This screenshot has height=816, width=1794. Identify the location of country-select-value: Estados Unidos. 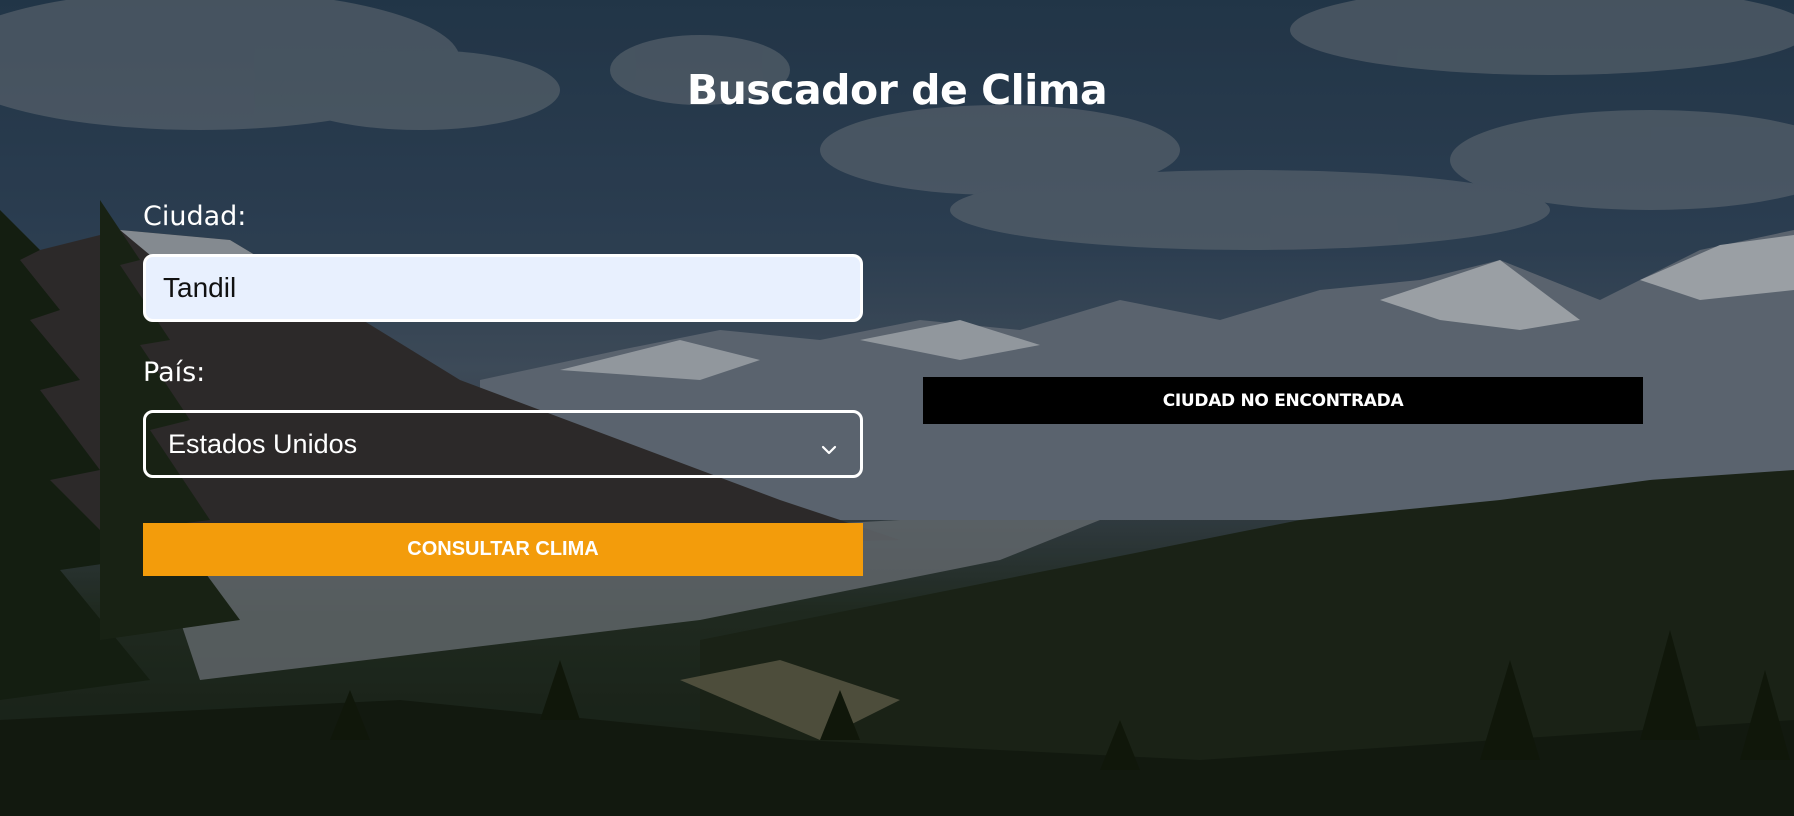
(263, 443).